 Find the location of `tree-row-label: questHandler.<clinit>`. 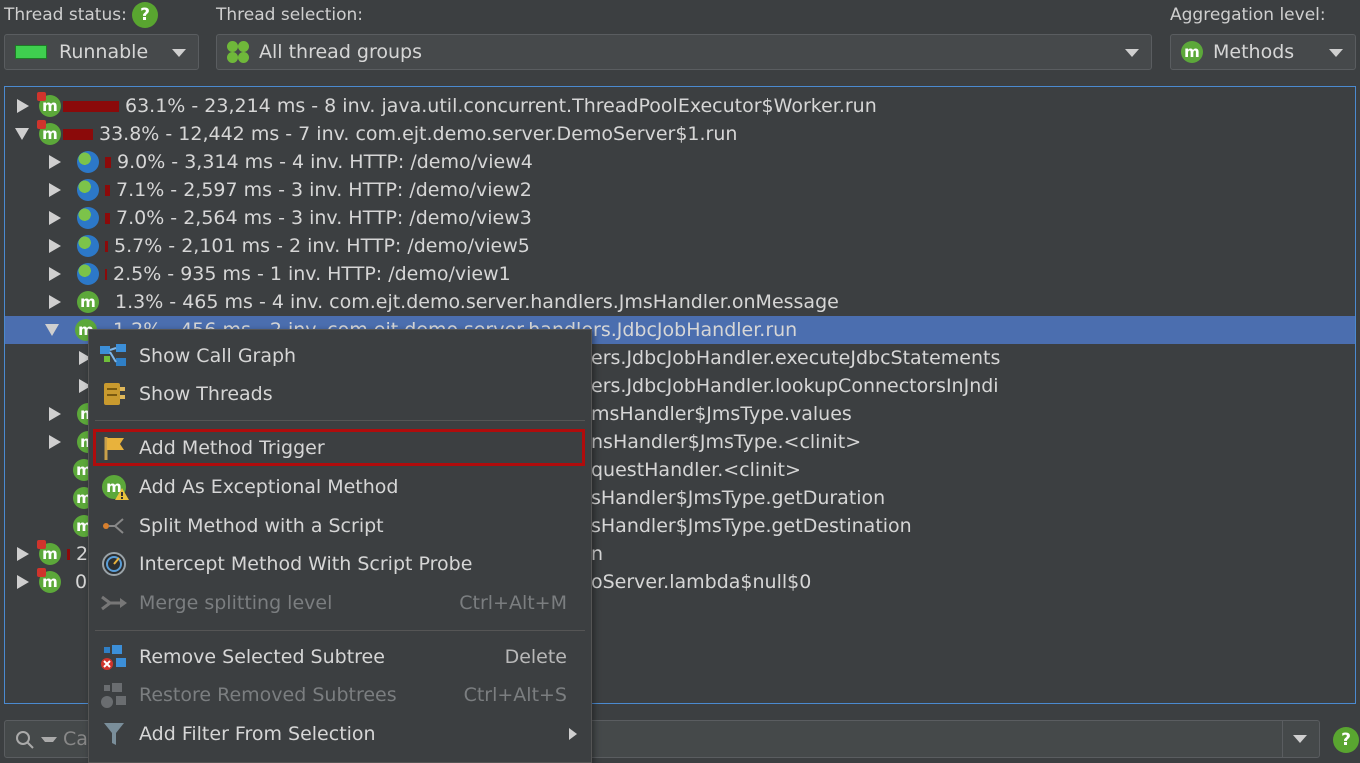

tree-row-label: questHandler.<clinit> is located at coordinates (696, 470).